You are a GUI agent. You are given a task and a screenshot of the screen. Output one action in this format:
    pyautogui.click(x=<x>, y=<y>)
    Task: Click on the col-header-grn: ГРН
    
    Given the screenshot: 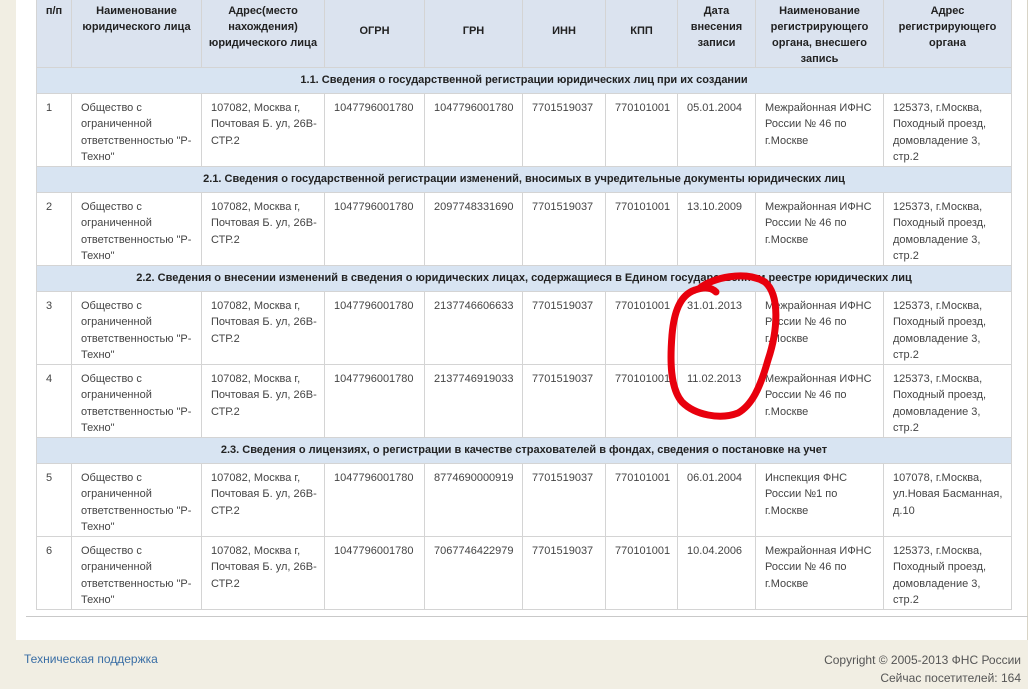 What is the action you would take?
    pyautogui.click(x=473, y=34)
    